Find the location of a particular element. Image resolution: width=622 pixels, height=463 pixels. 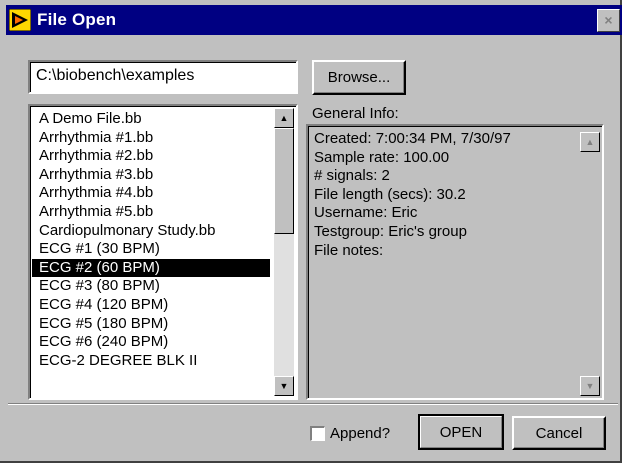

info-line: Testgroup: Eric's group is located at coordinates (390, 231).